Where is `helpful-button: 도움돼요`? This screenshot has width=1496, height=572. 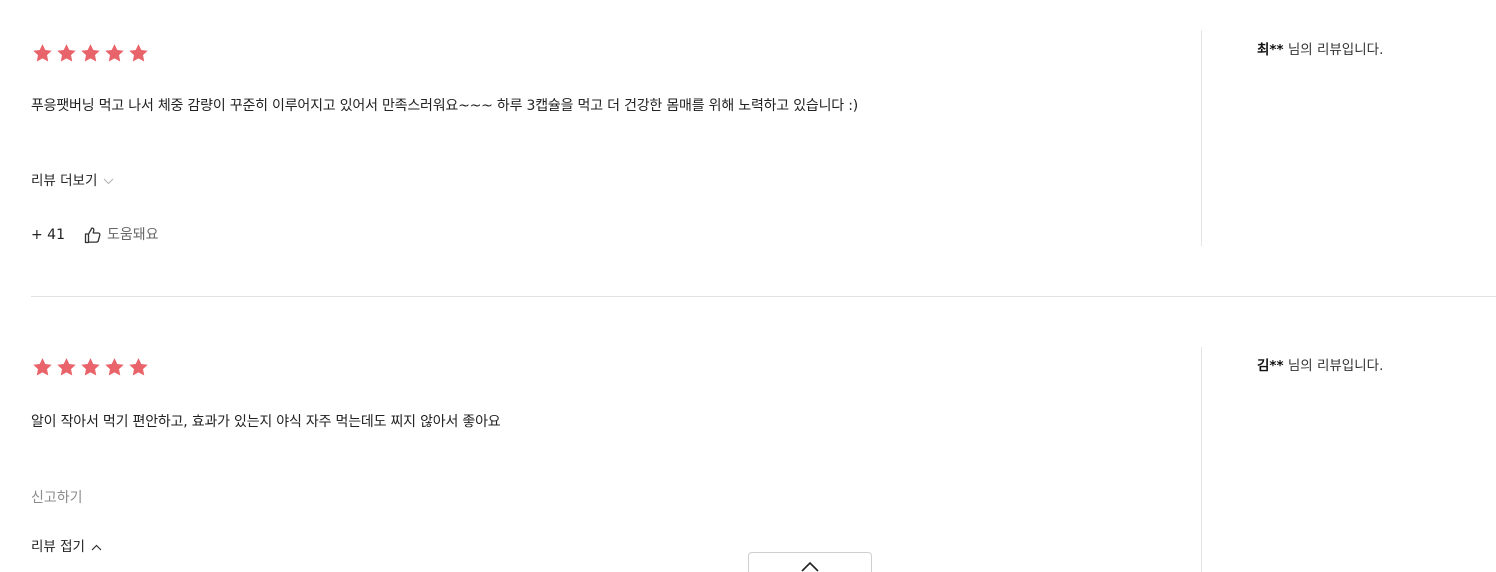 helpful-button: 도움돼요 is located at coordinates (121, 235).